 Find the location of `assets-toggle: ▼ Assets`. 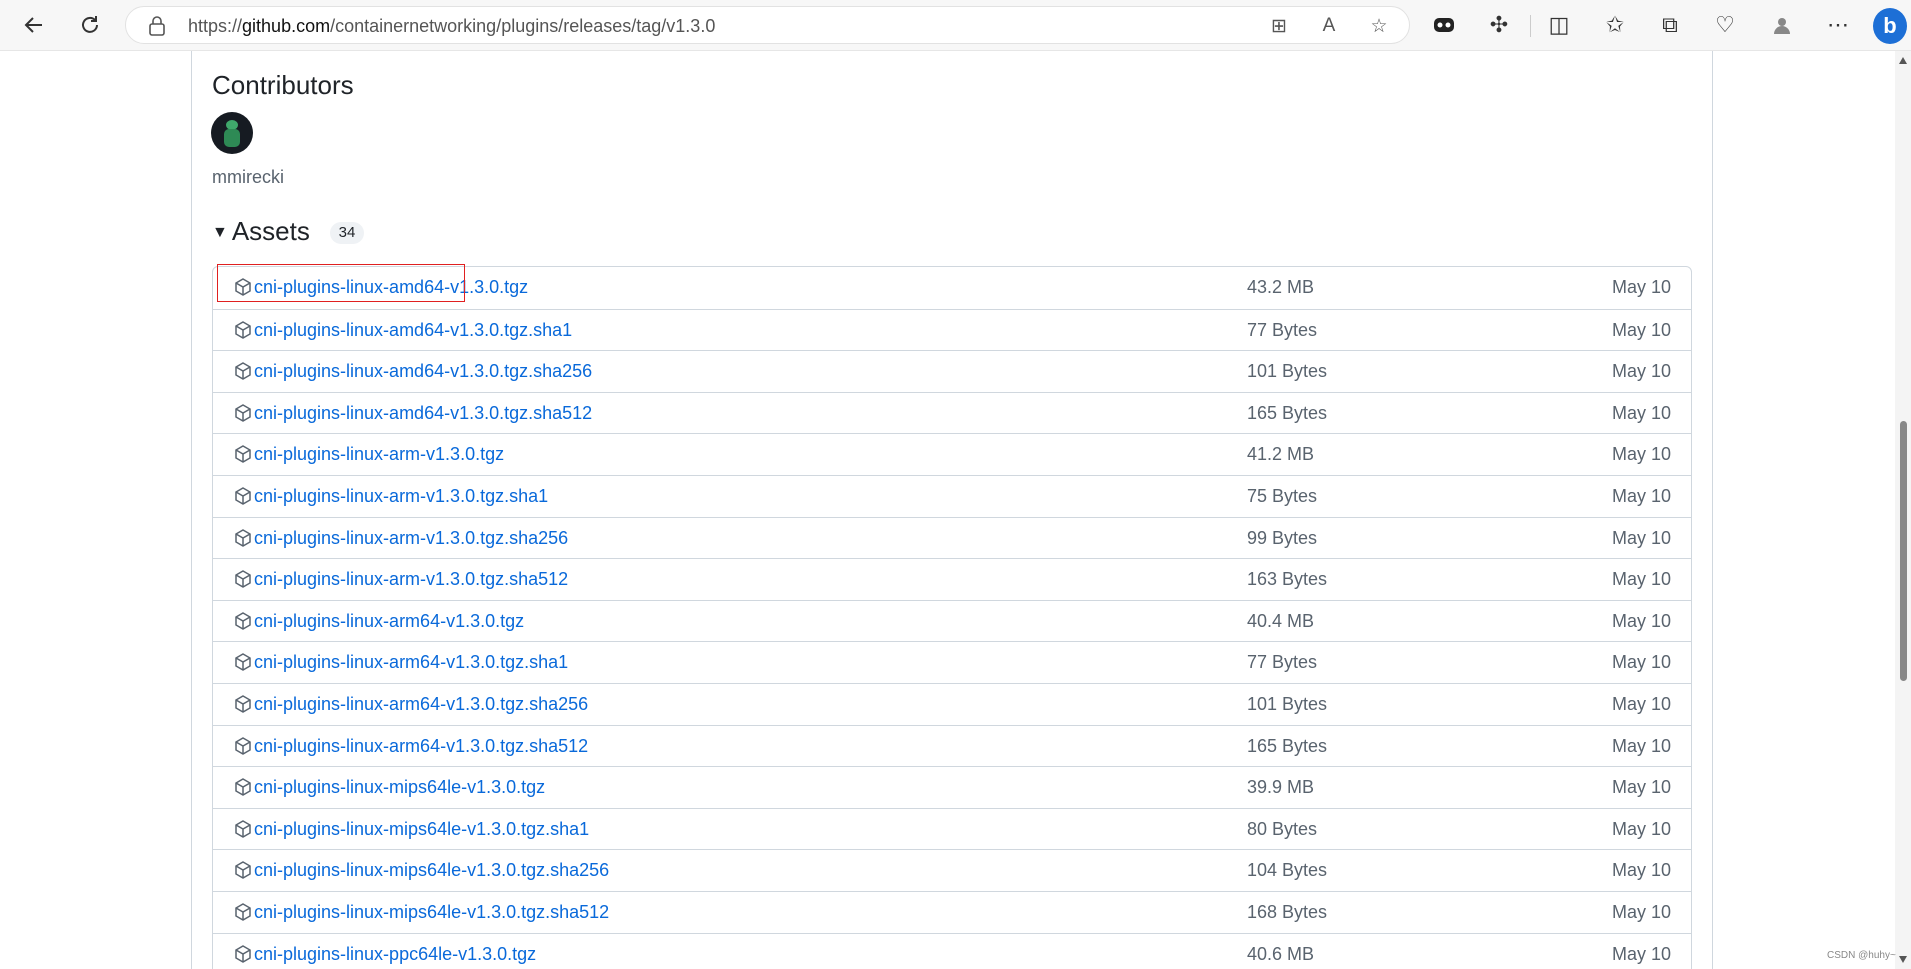

assets-toggle: ▼ Assets is located at coordinates (261, 231).